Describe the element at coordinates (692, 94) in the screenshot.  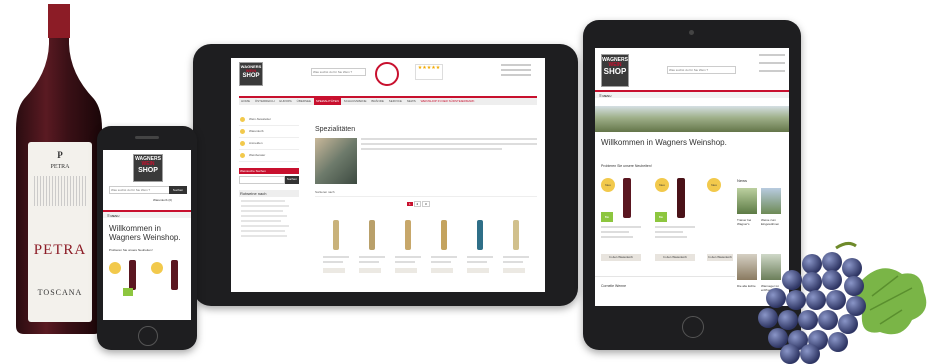
I see `menu-bar: ☰ MENU` at that location.